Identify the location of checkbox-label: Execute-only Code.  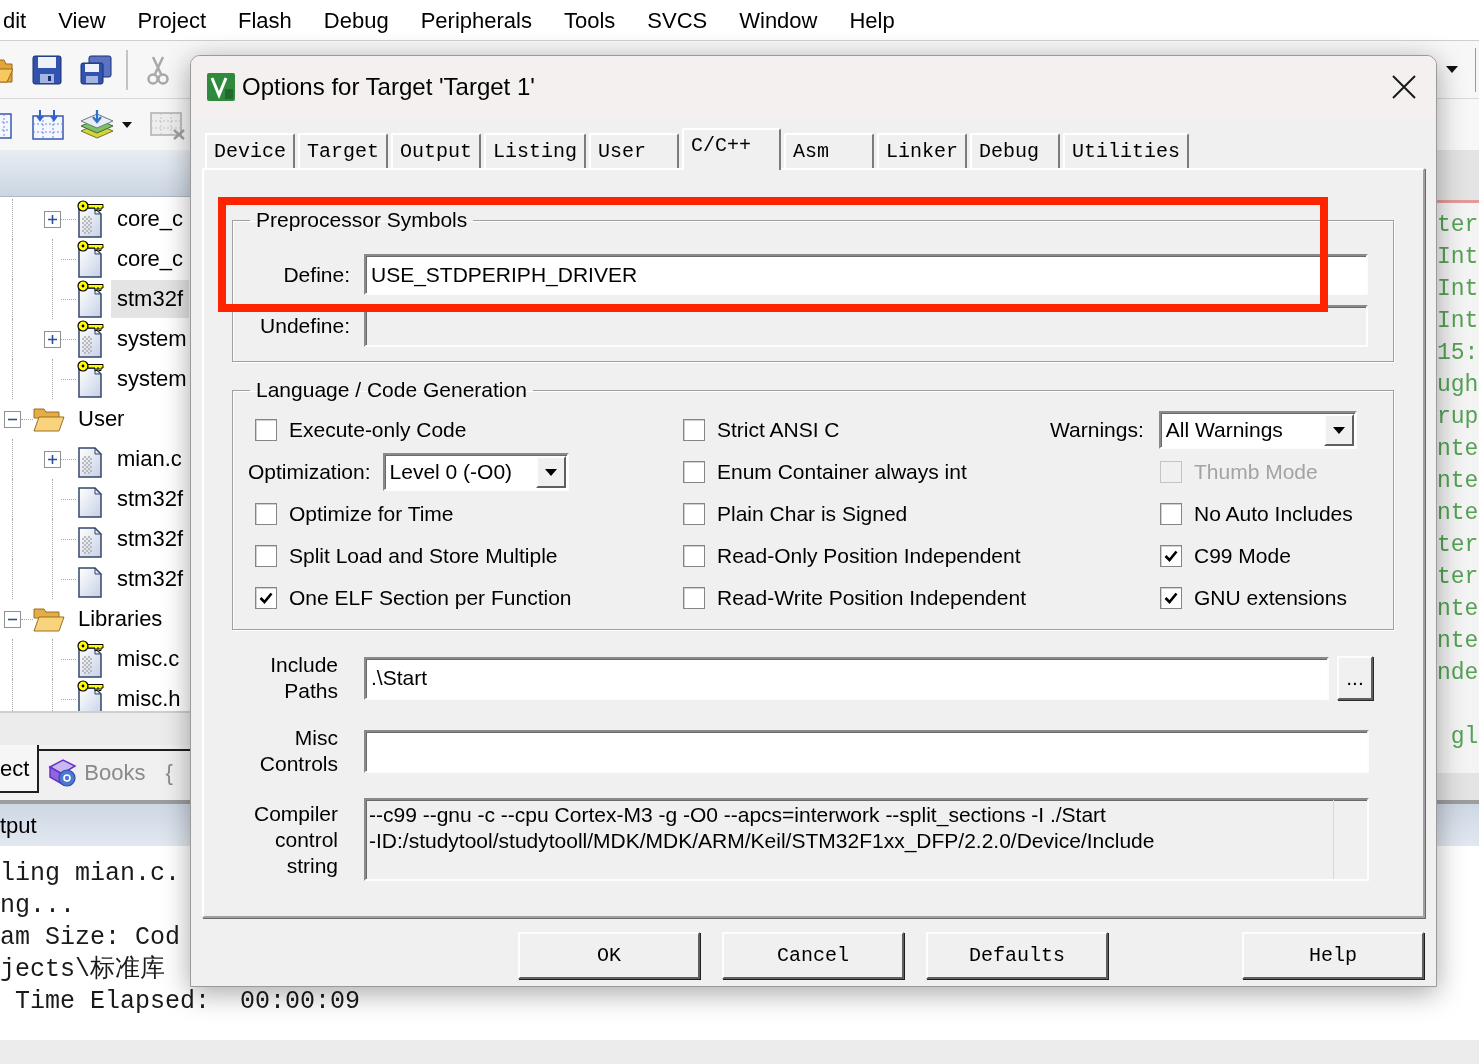
(378, 430).